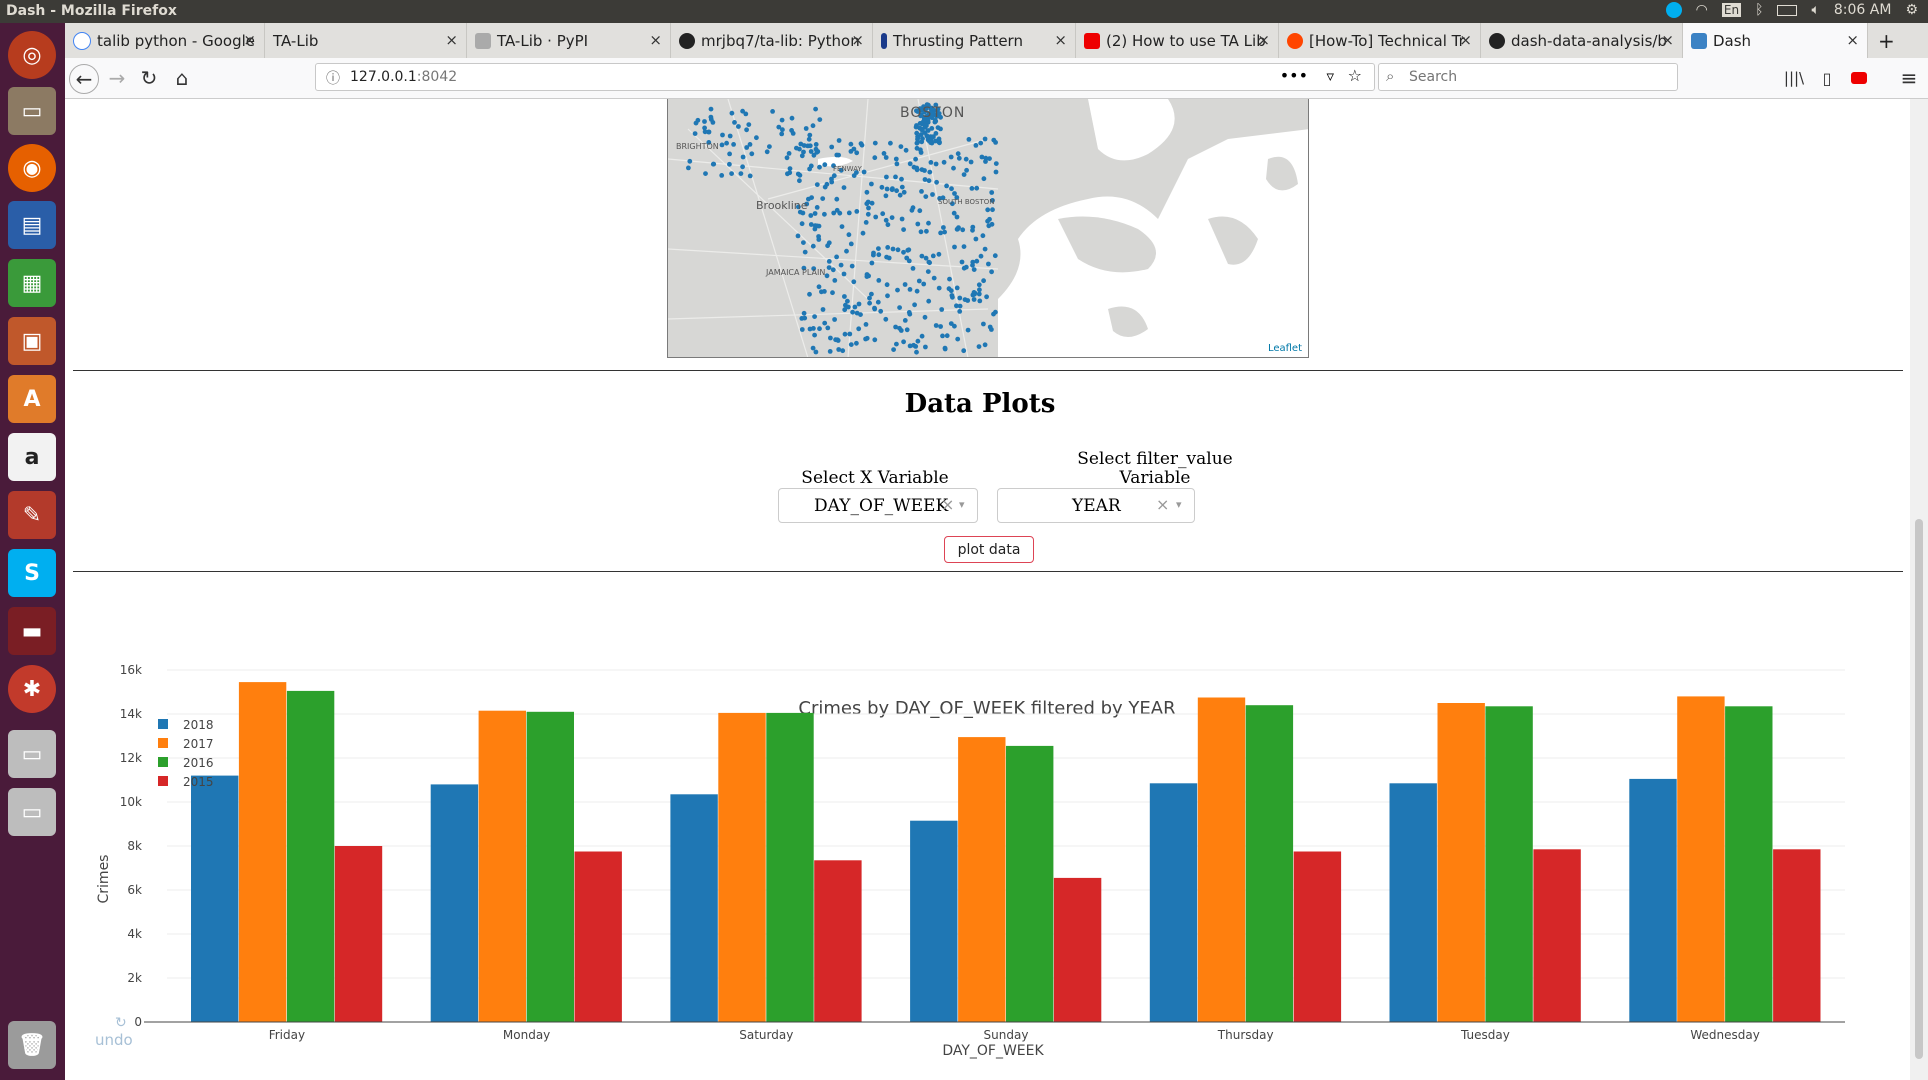 Image resolution: width=1928 pixels, height=1080 pixels. Describe the element at coordinates (1030, 883) in the screenshot. I see `bar-2016-sunday` at that location.